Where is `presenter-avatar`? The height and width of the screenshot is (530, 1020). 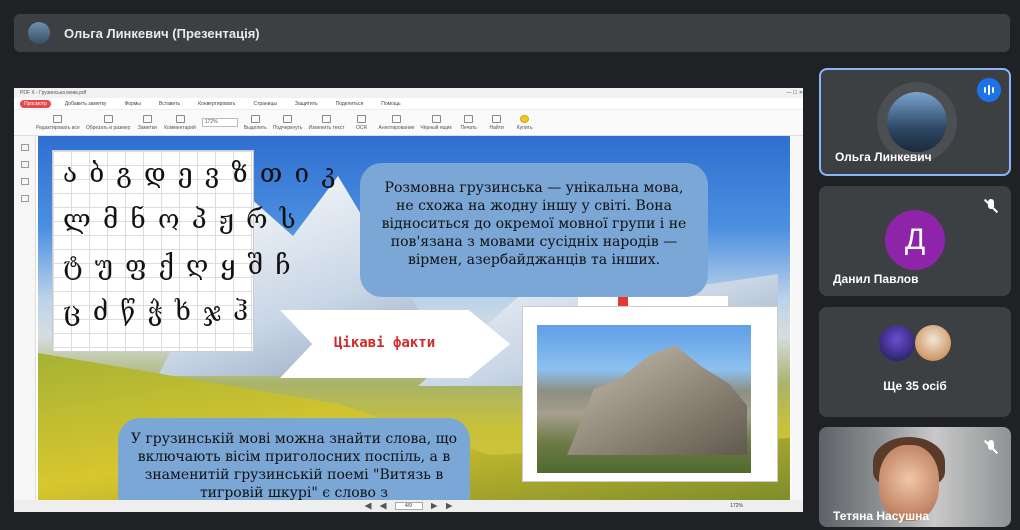 presenter-avatar is located at coordinates (39, 33).